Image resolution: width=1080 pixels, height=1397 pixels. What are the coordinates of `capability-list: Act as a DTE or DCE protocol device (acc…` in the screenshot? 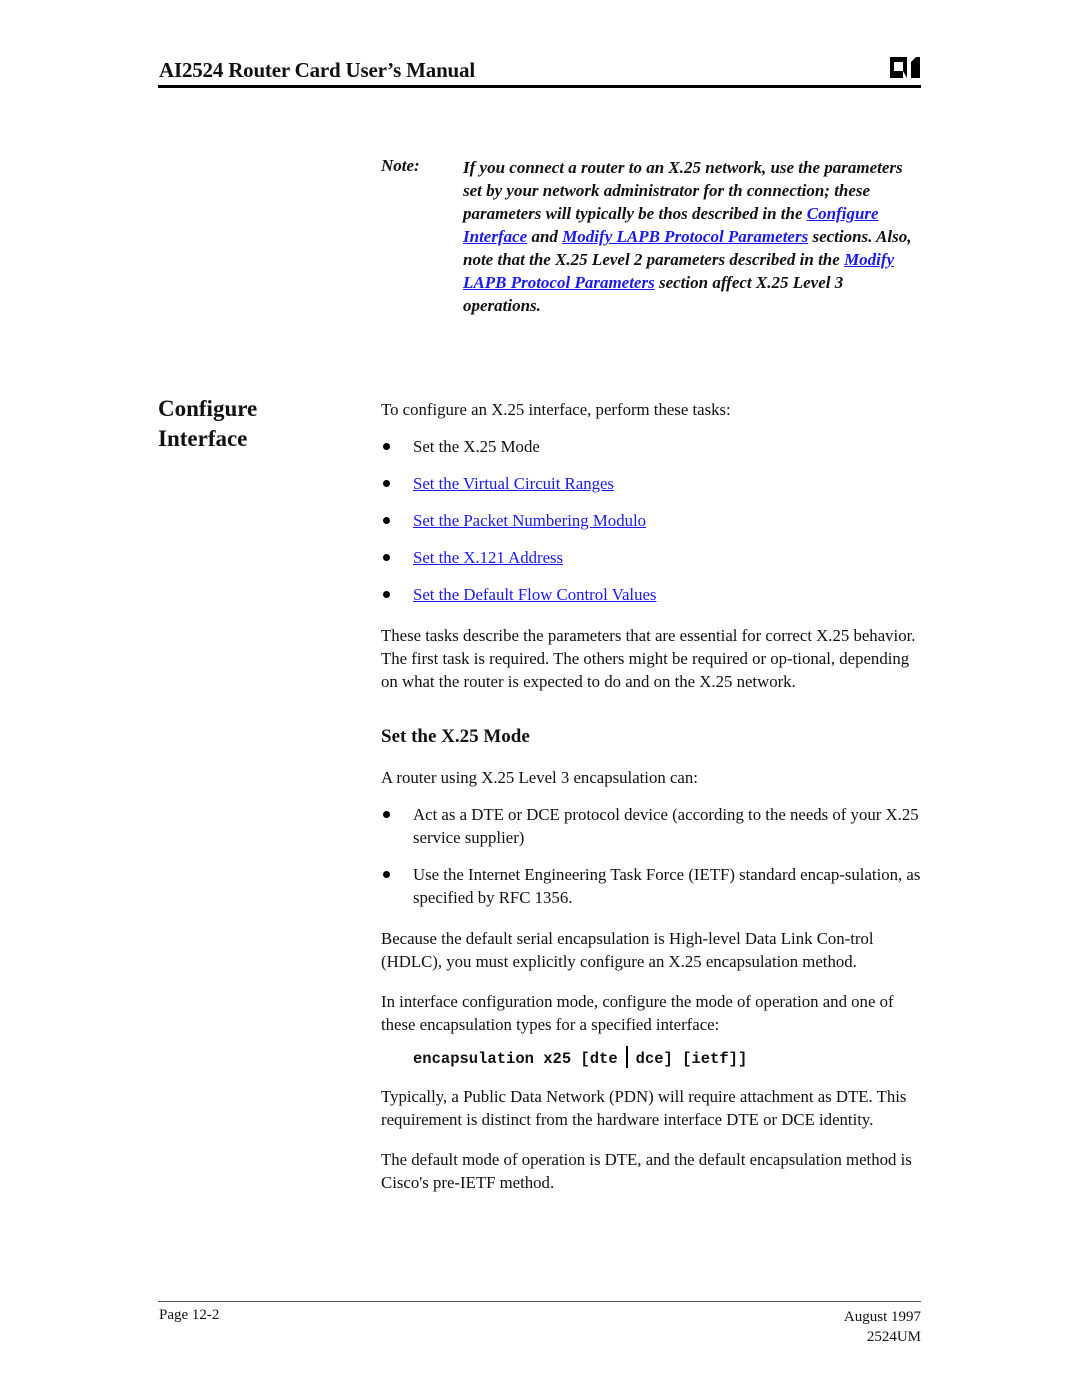 It's located at (653, 856).